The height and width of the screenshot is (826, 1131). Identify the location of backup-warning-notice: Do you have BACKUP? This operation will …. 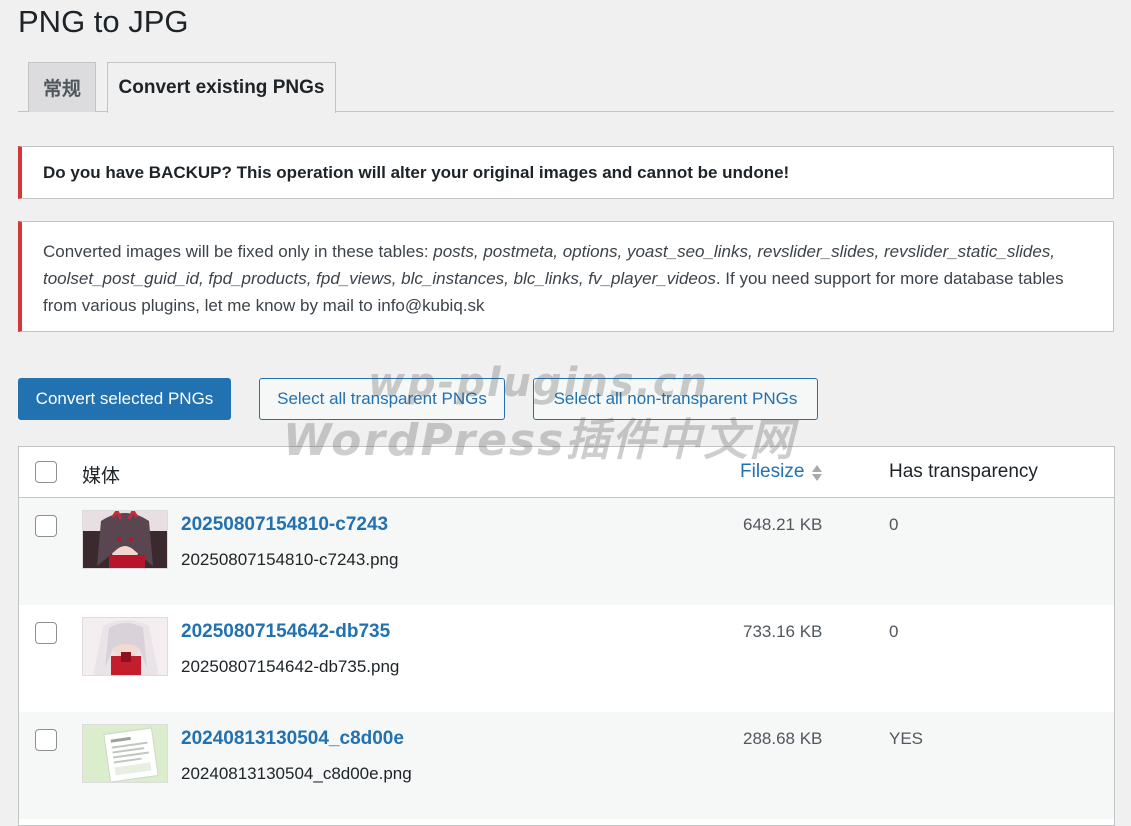
(566, 172).